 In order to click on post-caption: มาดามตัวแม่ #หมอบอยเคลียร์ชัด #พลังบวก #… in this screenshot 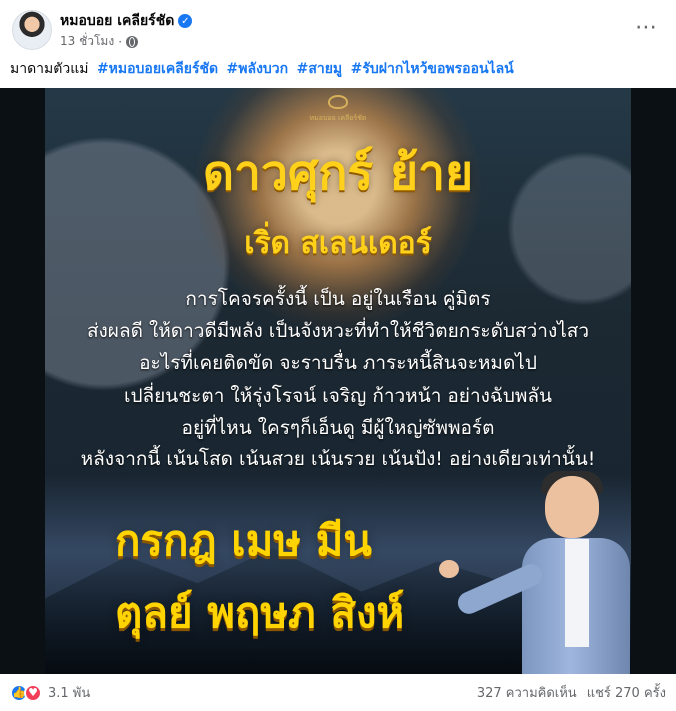, I will do `click(262, 69)`.